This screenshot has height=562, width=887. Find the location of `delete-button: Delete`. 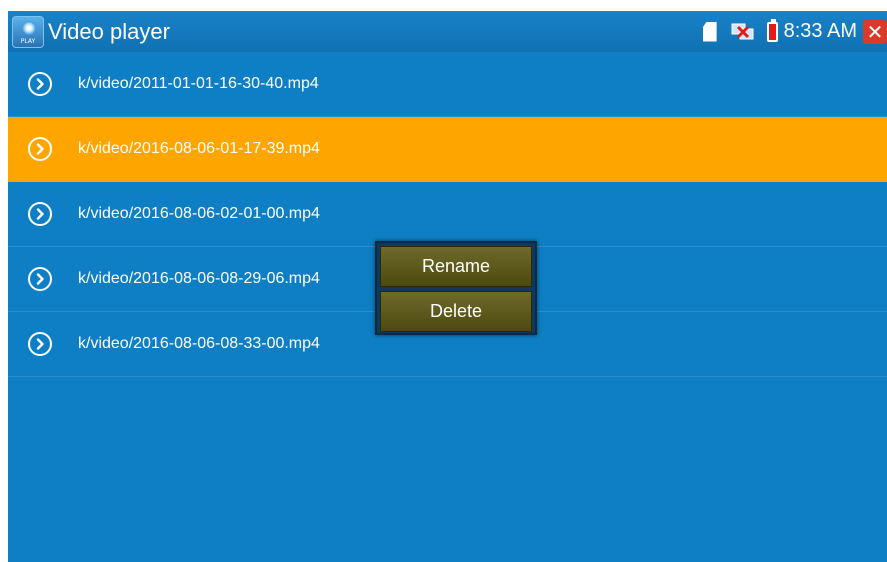

delete-button: Delete is located at coordinates (456, 311).